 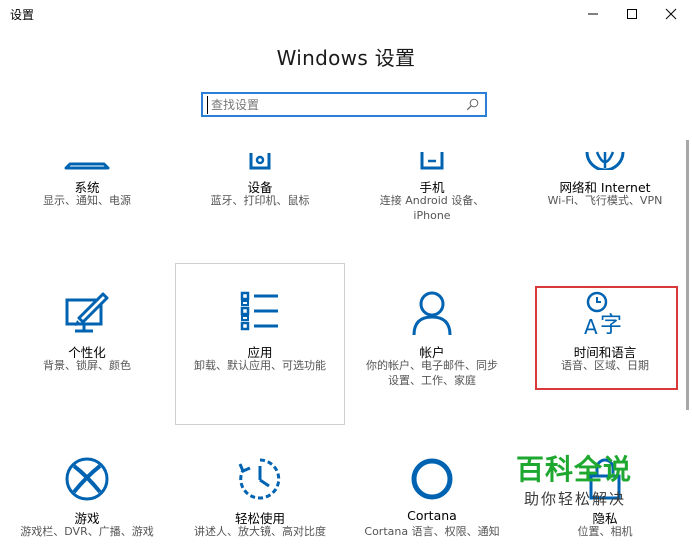 What do you see at coordinates (432, 479) in the screenshot?
I see `cortana-icon` at bounding box center [432, 479].